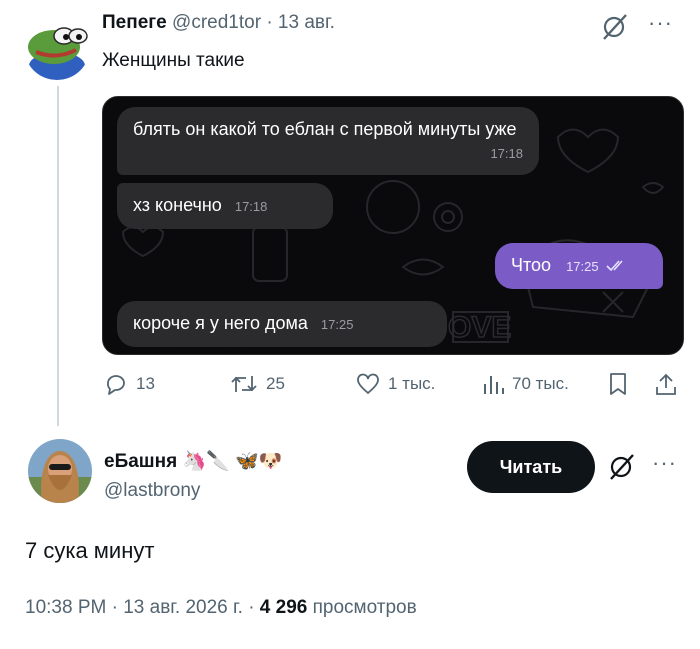  I want to click on retweet-count: 25, so click(275, 383).